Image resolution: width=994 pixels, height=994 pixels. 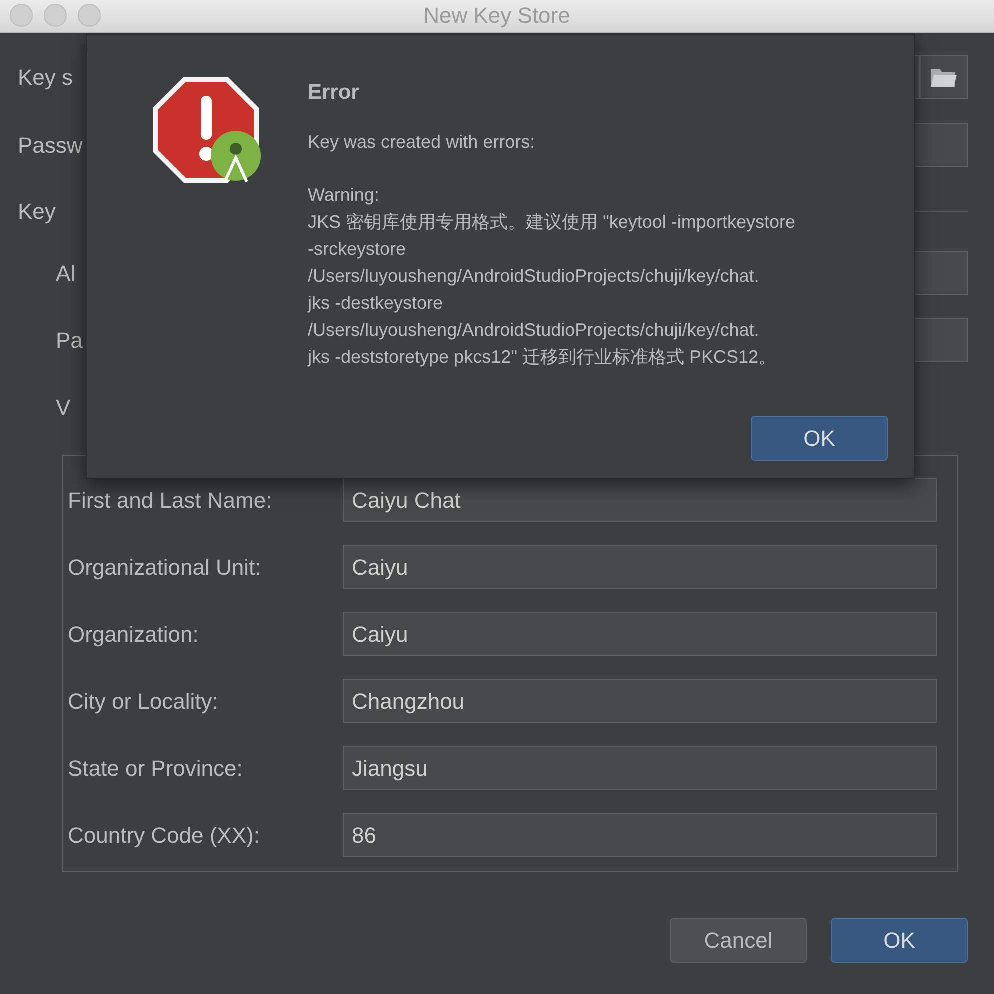 I want to click on minimize-button, so click(x=55, y=15).